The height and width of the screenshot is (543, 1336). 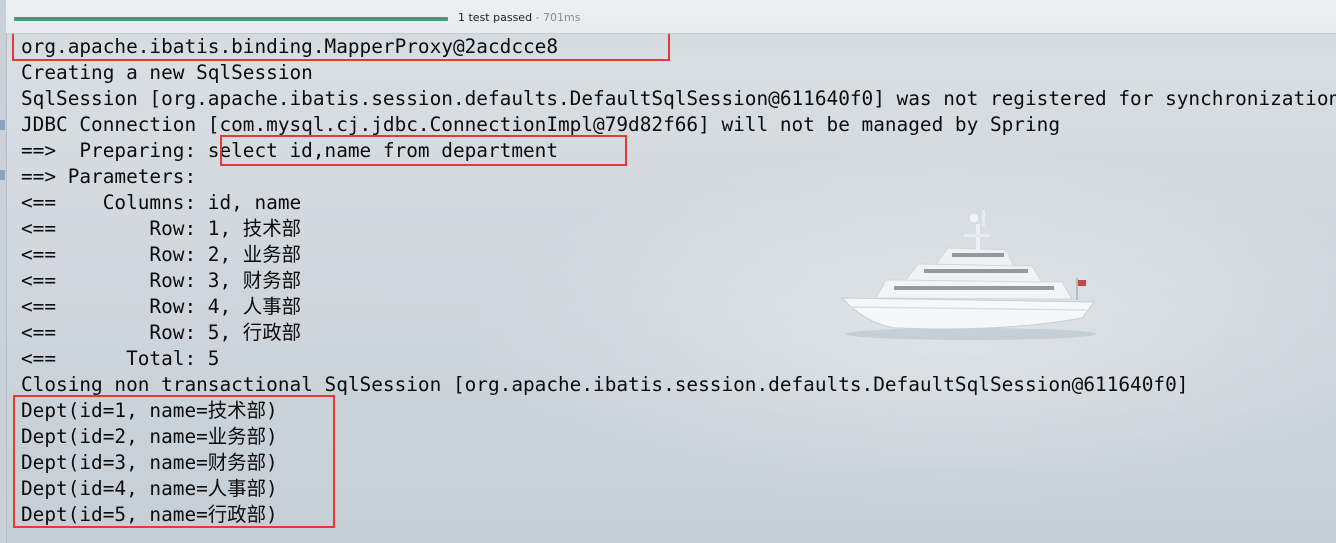 I want to click on test-duration: 701ms, so click(x=562, y=17).